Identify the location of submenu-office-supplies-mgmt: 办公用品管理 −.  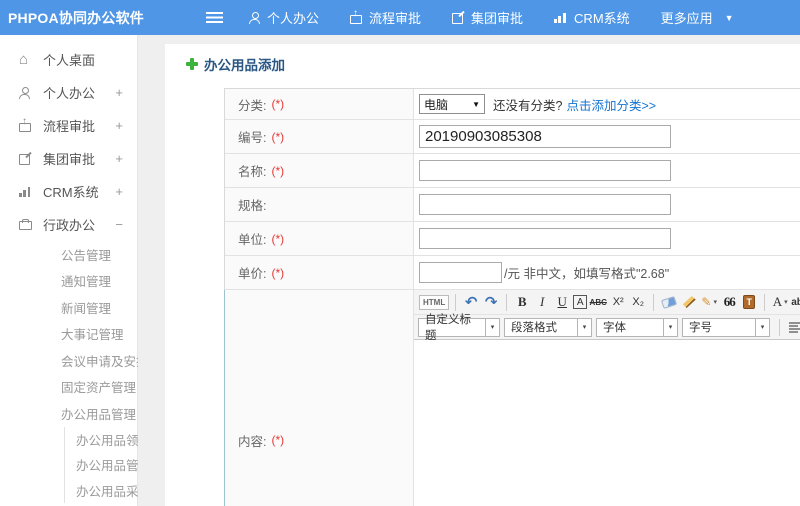
(73, 413).